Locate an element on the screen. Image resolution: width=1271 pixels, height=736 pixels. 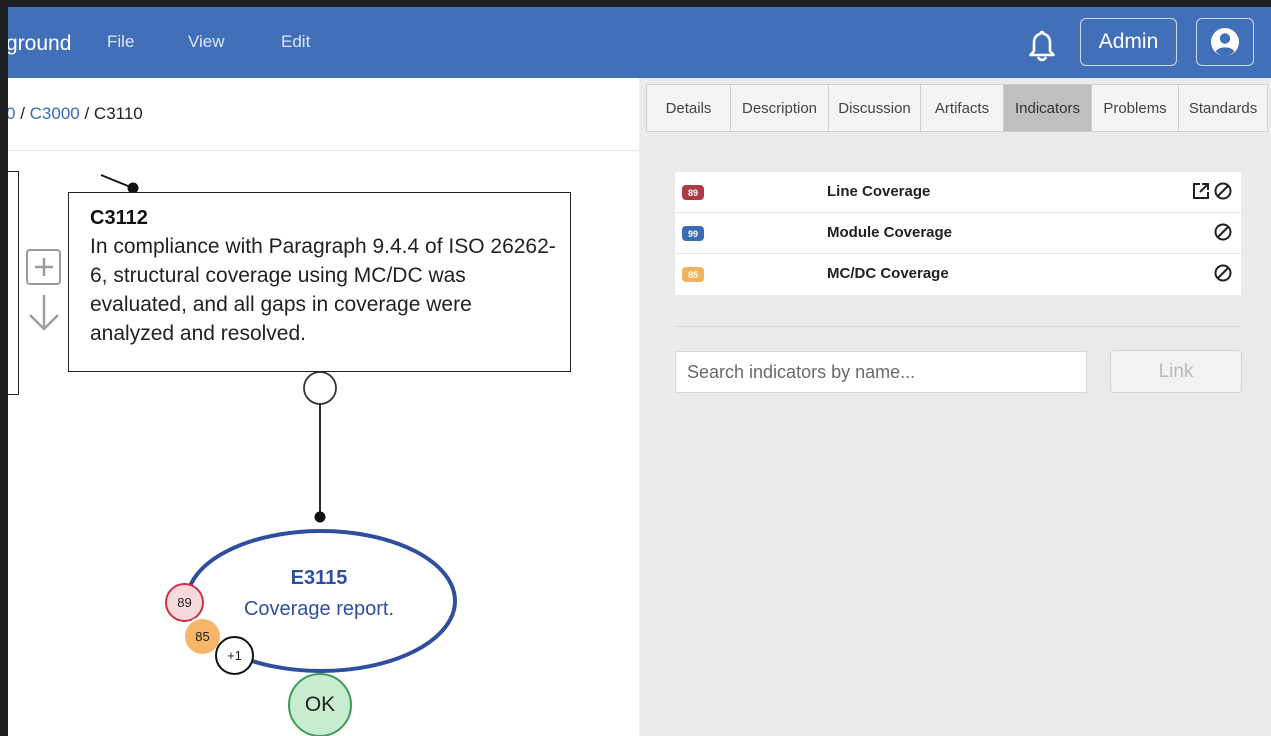
indicator-row: 99 Module Coverage is located at coordinates (958, 233).